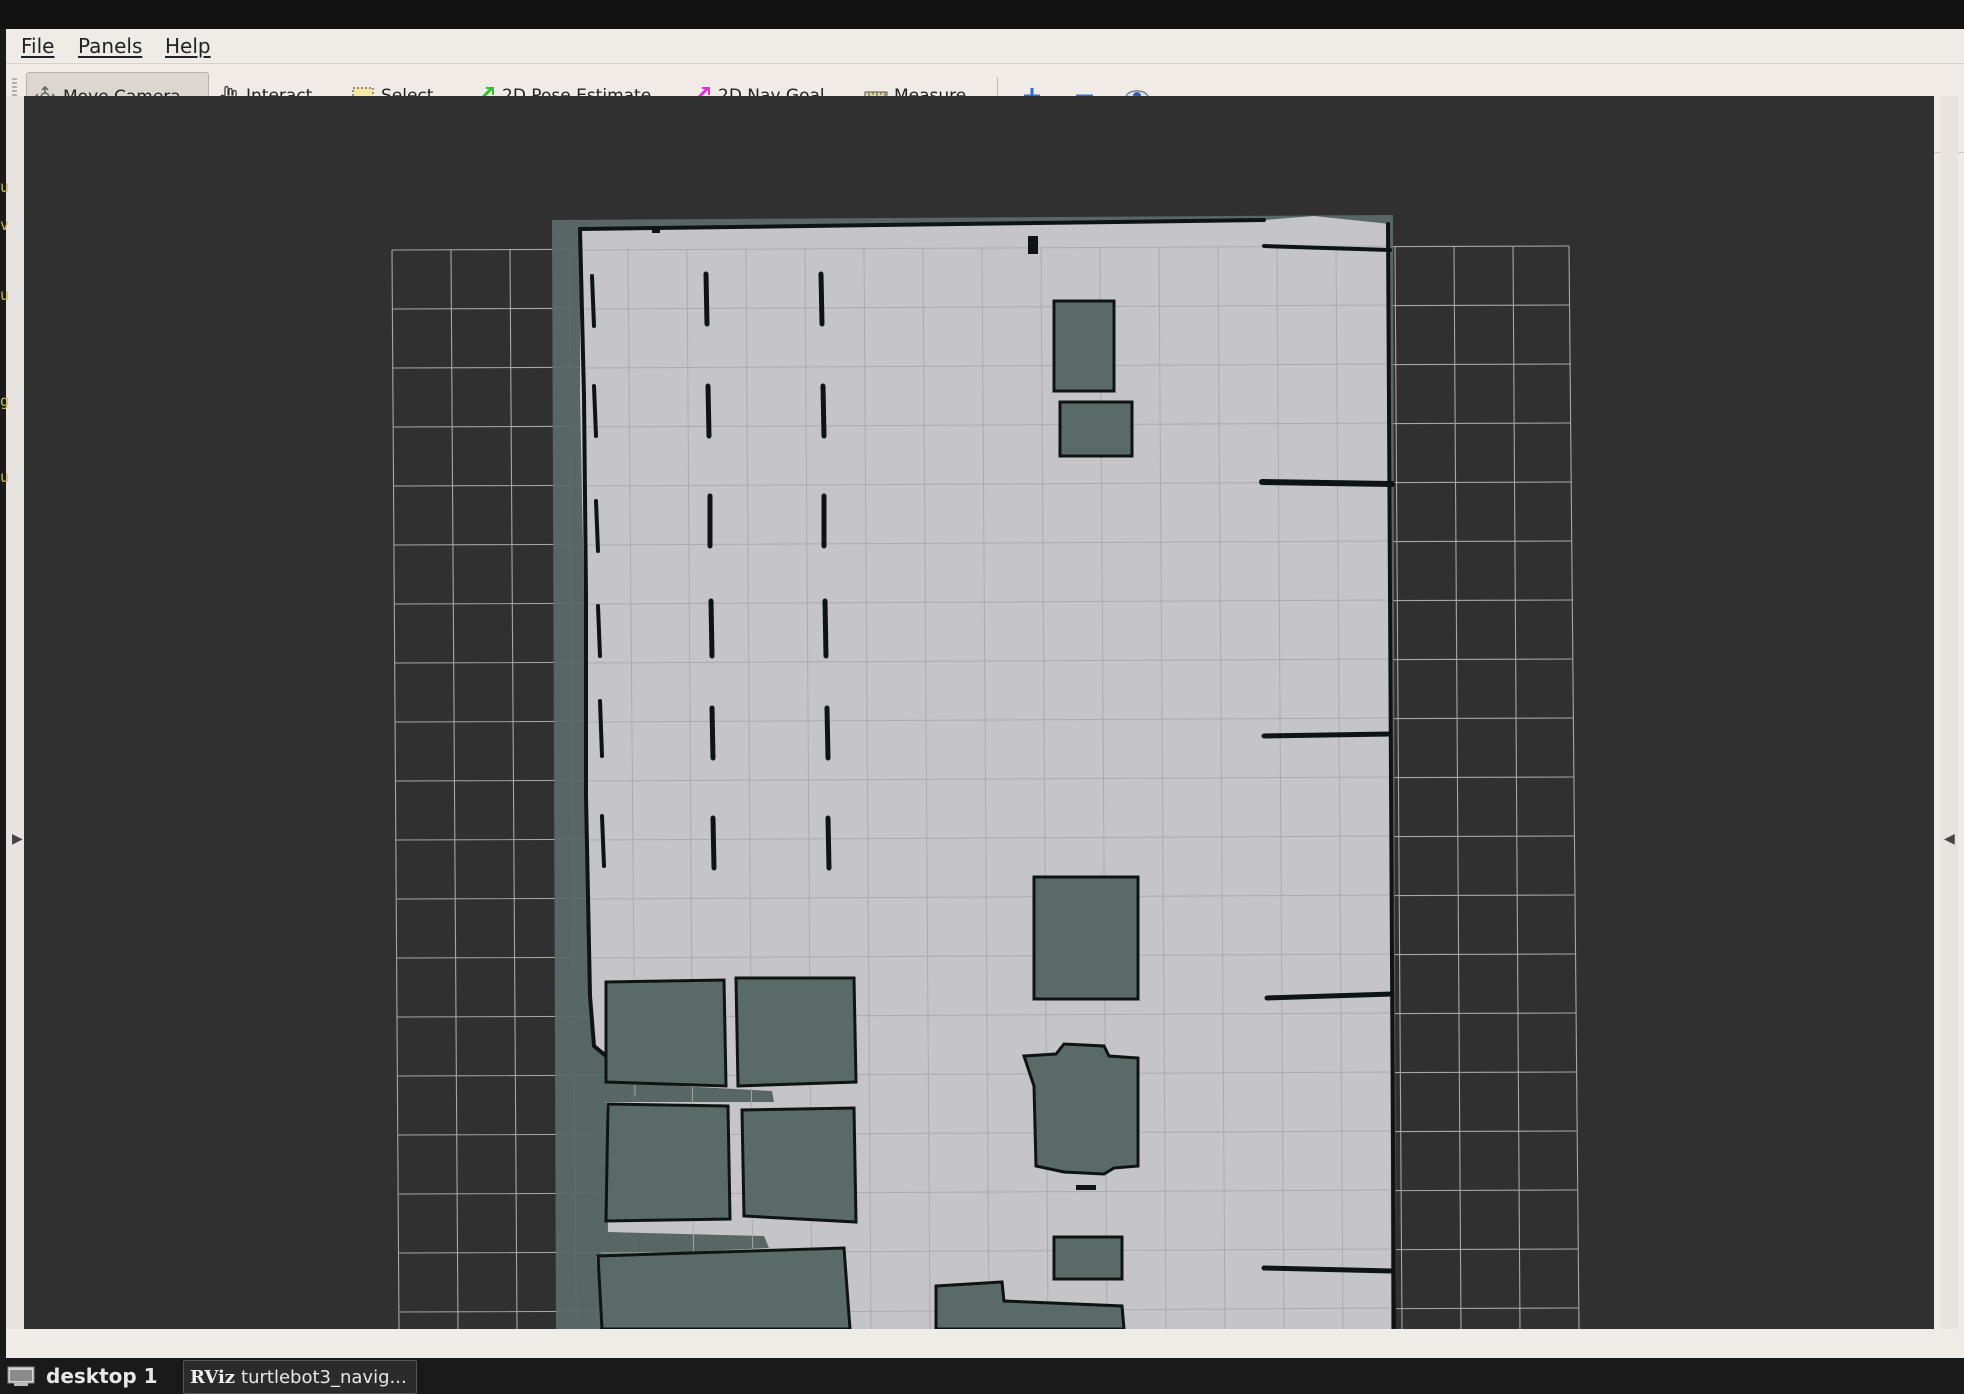 The image size is (1964, 1394). I want to click on left-panel-collapse: ▶, so click(15, 712).